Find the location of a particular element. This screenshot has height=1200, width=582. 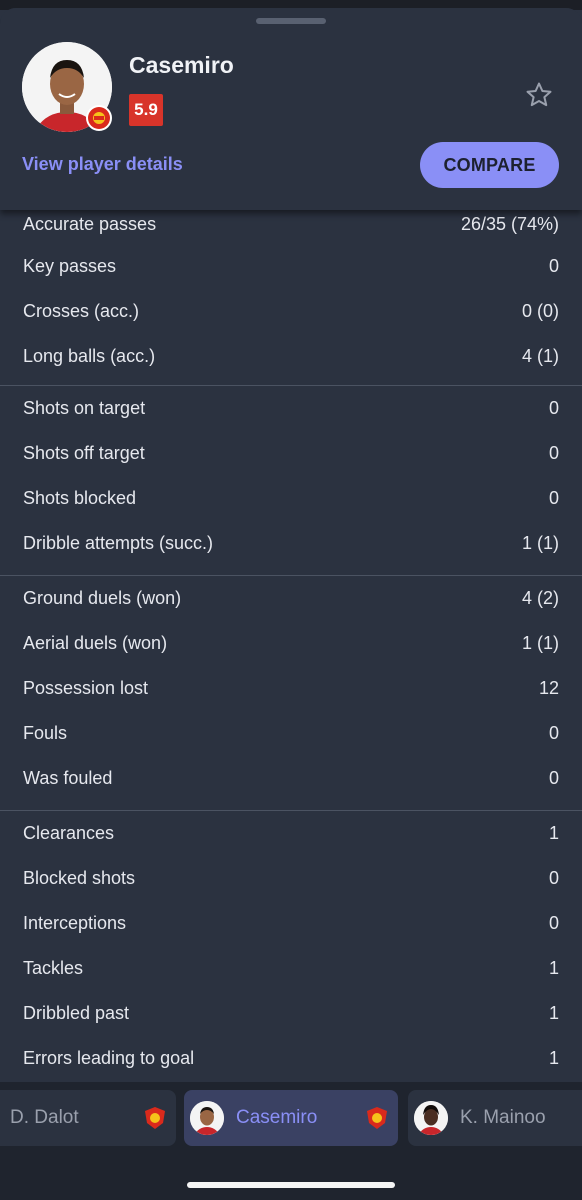

stat-label: Ground duels (won) is located at coordinates (102, 598).